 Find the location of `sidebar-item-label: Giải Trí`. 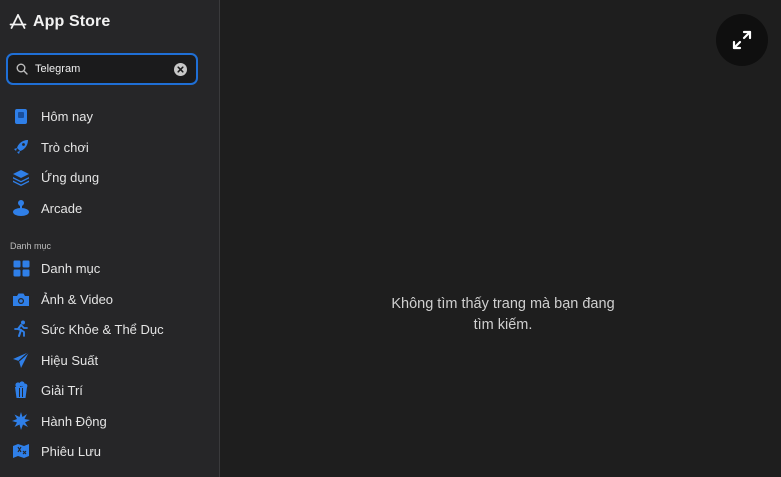

sidebar-item-label: Giải Trí is located at coordinates (62, 390).